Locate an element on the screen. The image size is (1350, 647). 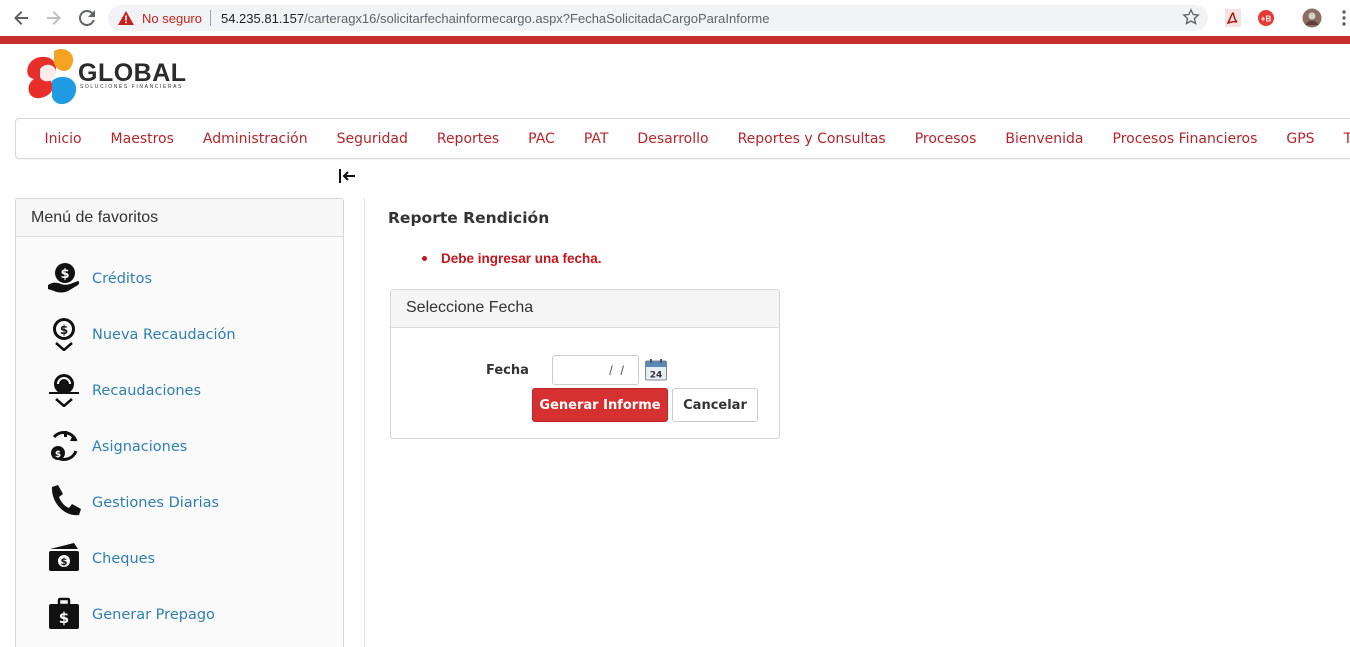
nav-item-desarrollo: Desarrollo is located at coordinates (673, 139).